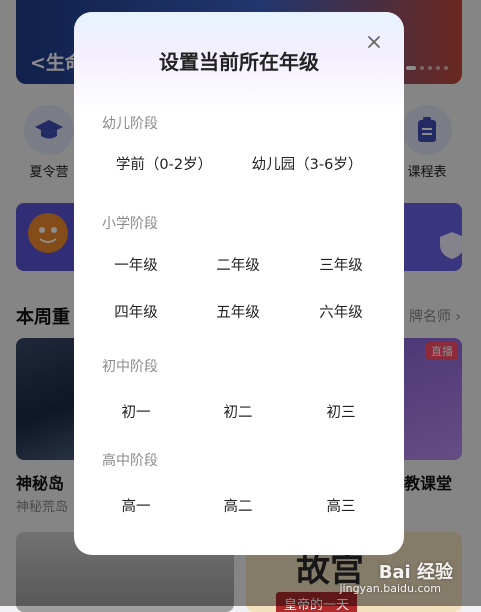 This screenshot has width=481, height=612. I want to click on grade-option-junior-3: 初三, so click(341, 411).